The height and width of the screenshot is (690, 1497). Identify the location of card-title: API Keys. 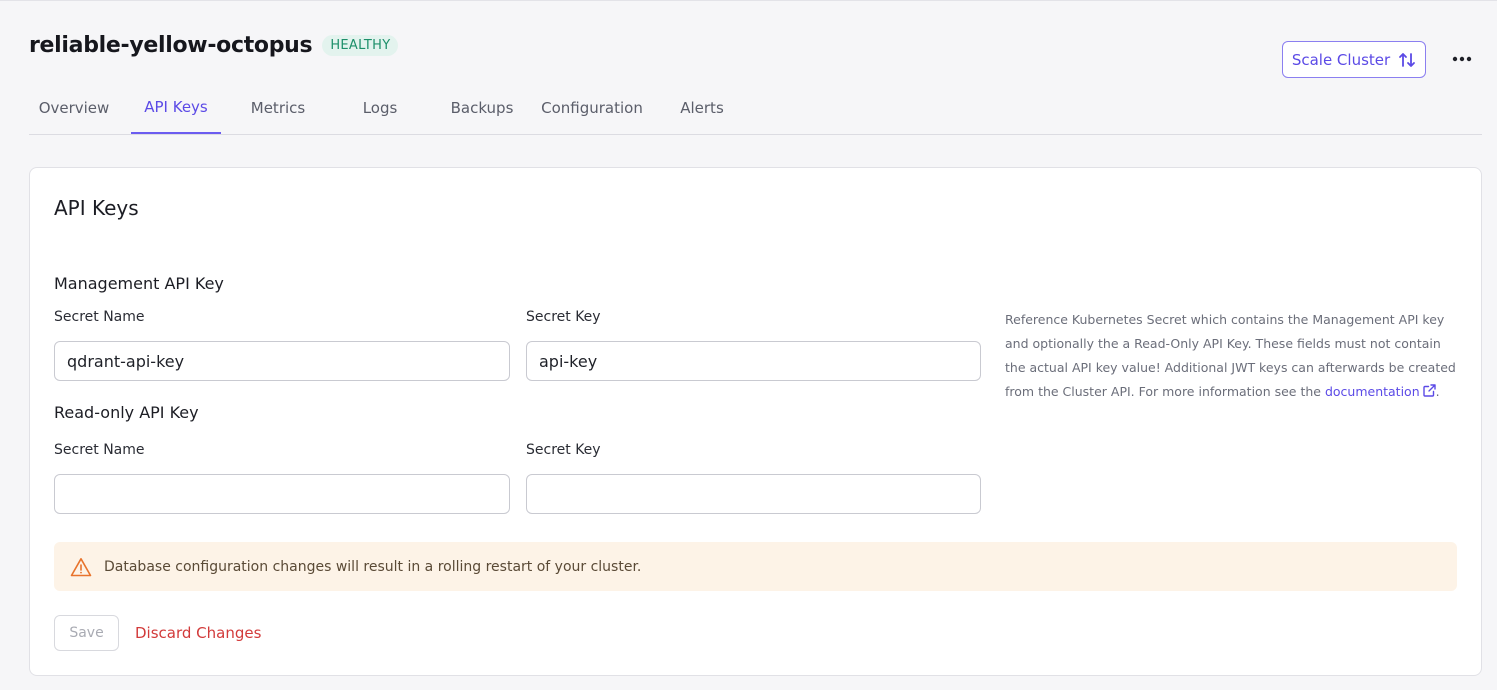
(96, 208).